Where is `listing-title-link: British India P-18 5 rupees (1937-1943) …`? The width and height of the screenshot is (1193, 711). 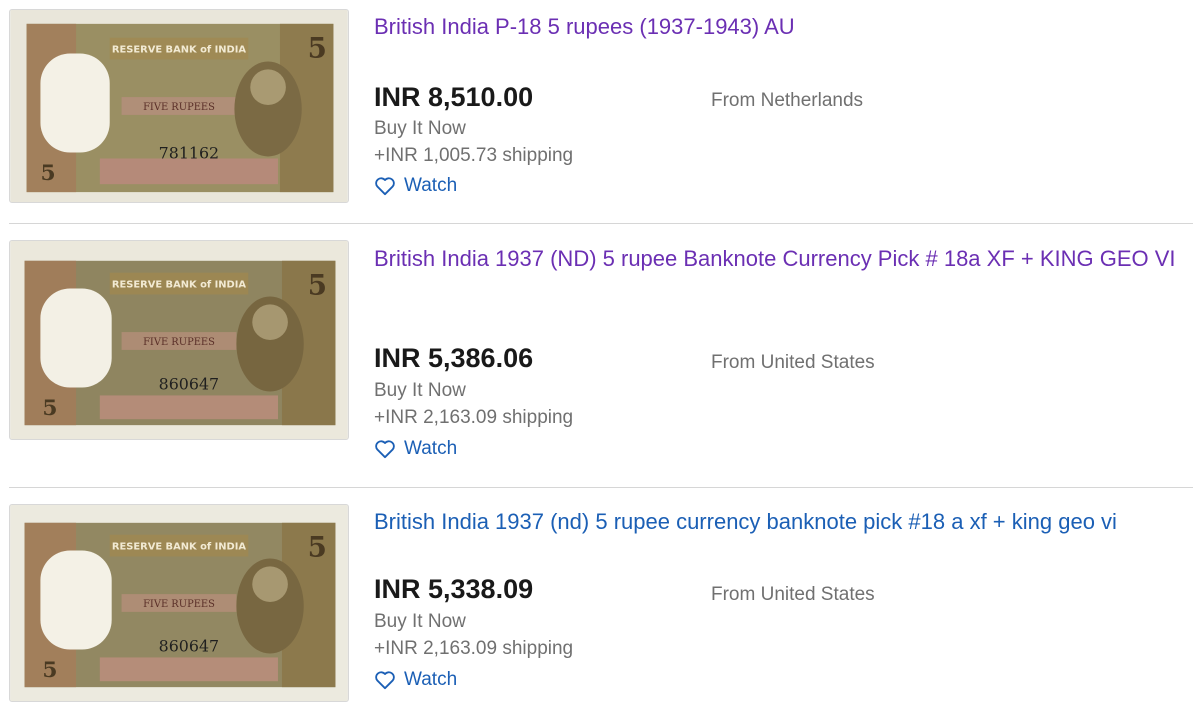 listing-title-link: British India P-18 5 rupees (1937-1943) … is located at coordinates (781, 26).